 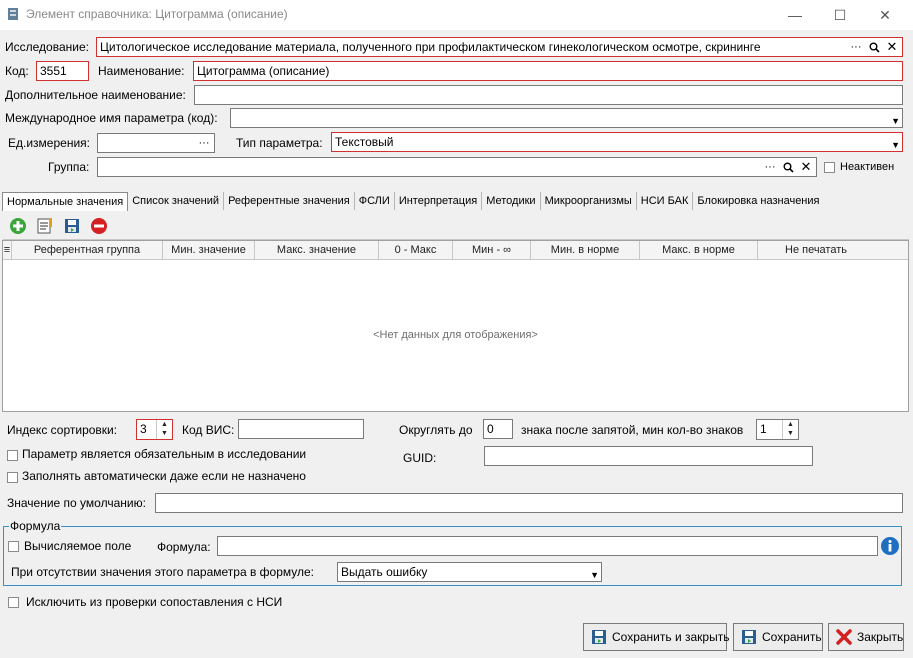 What do you see at coordinates (279, 143) in the screenshot?
I see `param-type-label: Тип параметра:` at bounding box center [279, 143].